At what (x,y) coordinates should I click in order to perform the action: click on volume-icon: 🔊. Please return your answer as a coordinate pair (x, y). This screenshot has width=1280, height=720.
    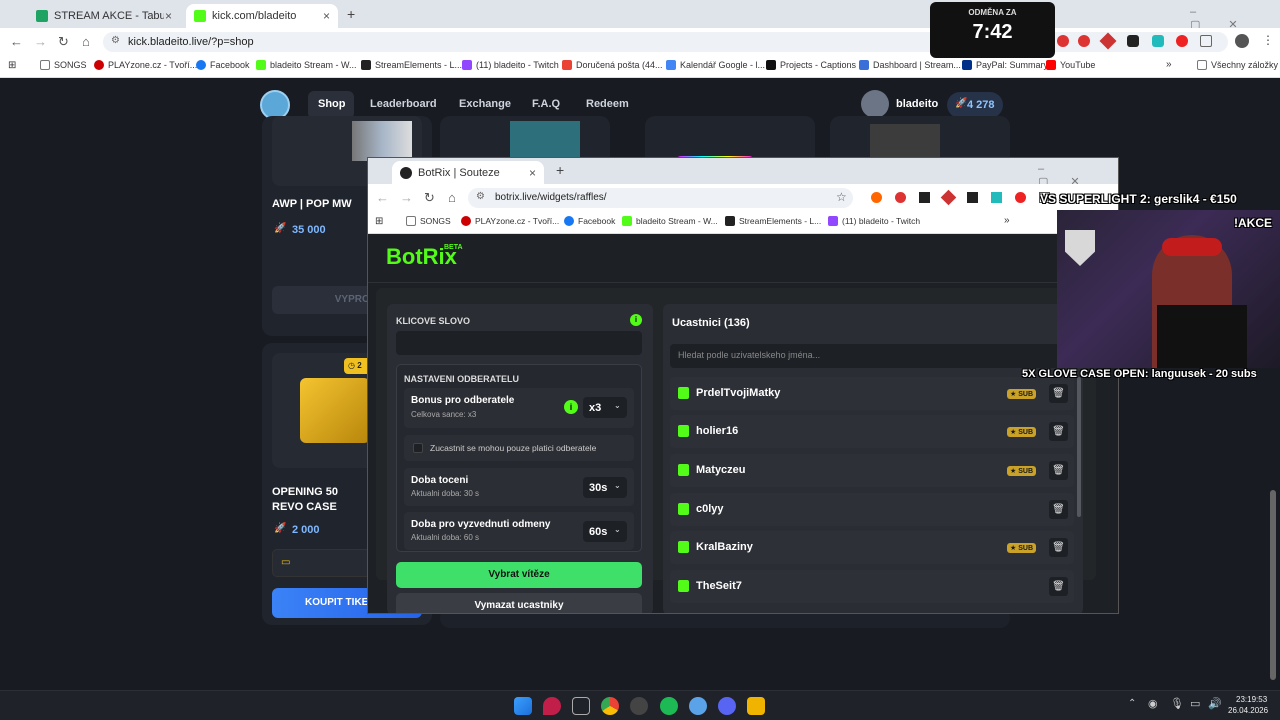
    Looking at the image, I should click on (1215, 703).